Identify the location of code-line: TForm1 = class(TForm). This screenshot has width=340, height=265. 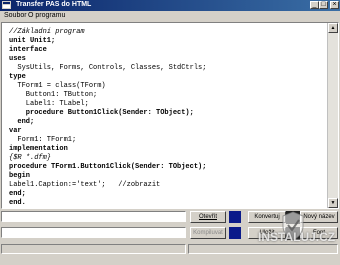
(57, 86).